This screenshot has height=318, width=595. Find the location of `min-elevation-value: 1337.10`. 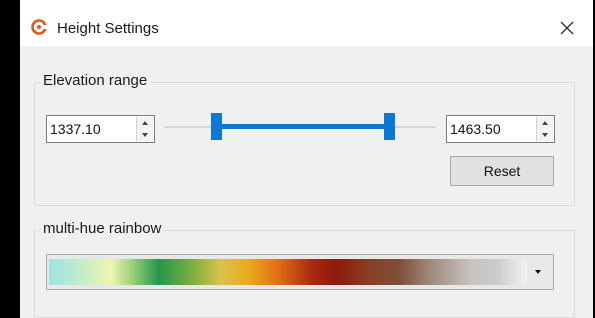

min-elevation-value: 1337.10 is located at coordinates (75, 129).